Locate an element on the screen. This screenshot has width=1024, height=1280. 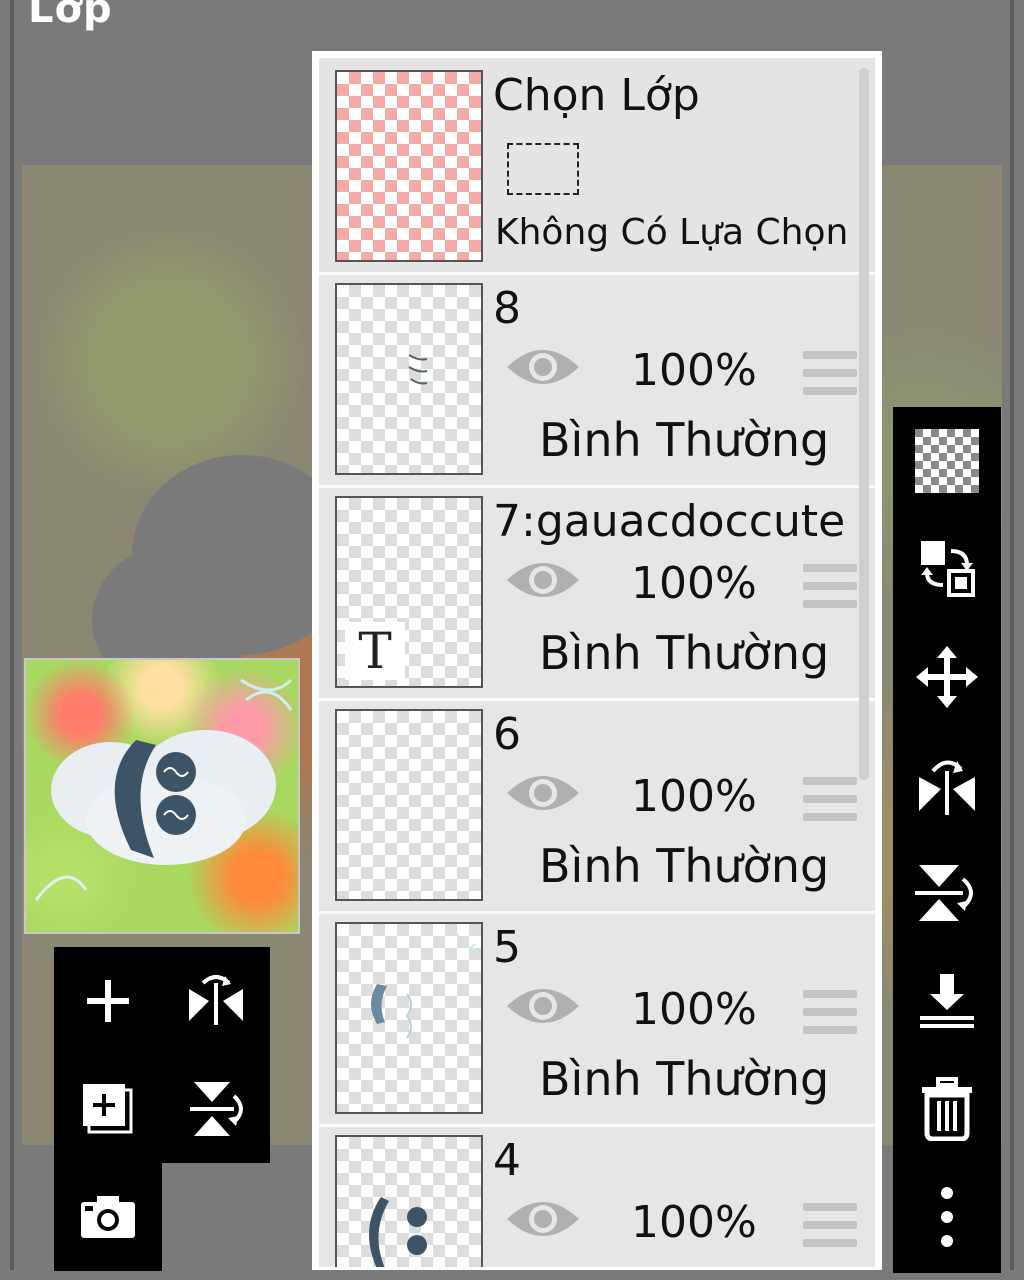
layer-name: 8 is located at coordinates (507, 308).